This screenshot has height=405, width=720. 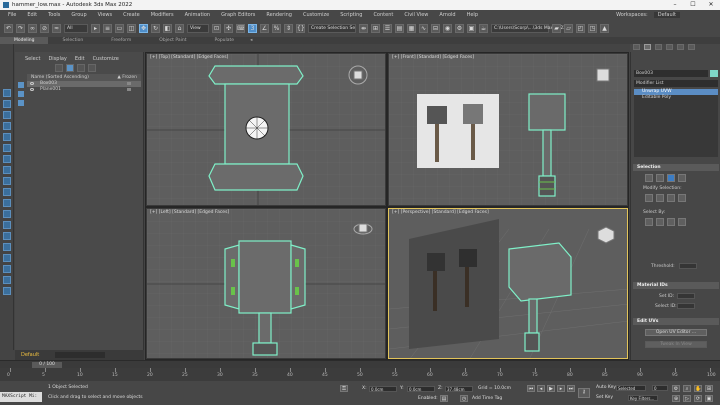 What do you see at coordinates (358, 75) in the screenshot?
I see `viewcube-icon` at bounding box center [358, 75].